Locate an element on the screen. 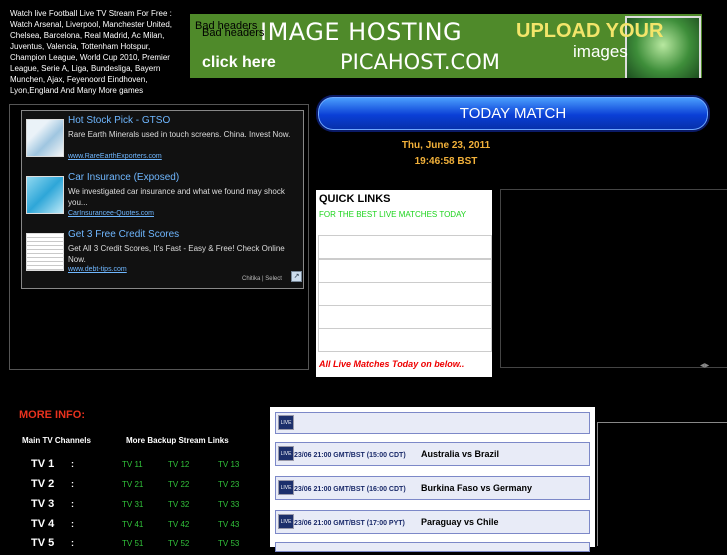  backup-link: TV 33 is located at coordinates (228, 504).